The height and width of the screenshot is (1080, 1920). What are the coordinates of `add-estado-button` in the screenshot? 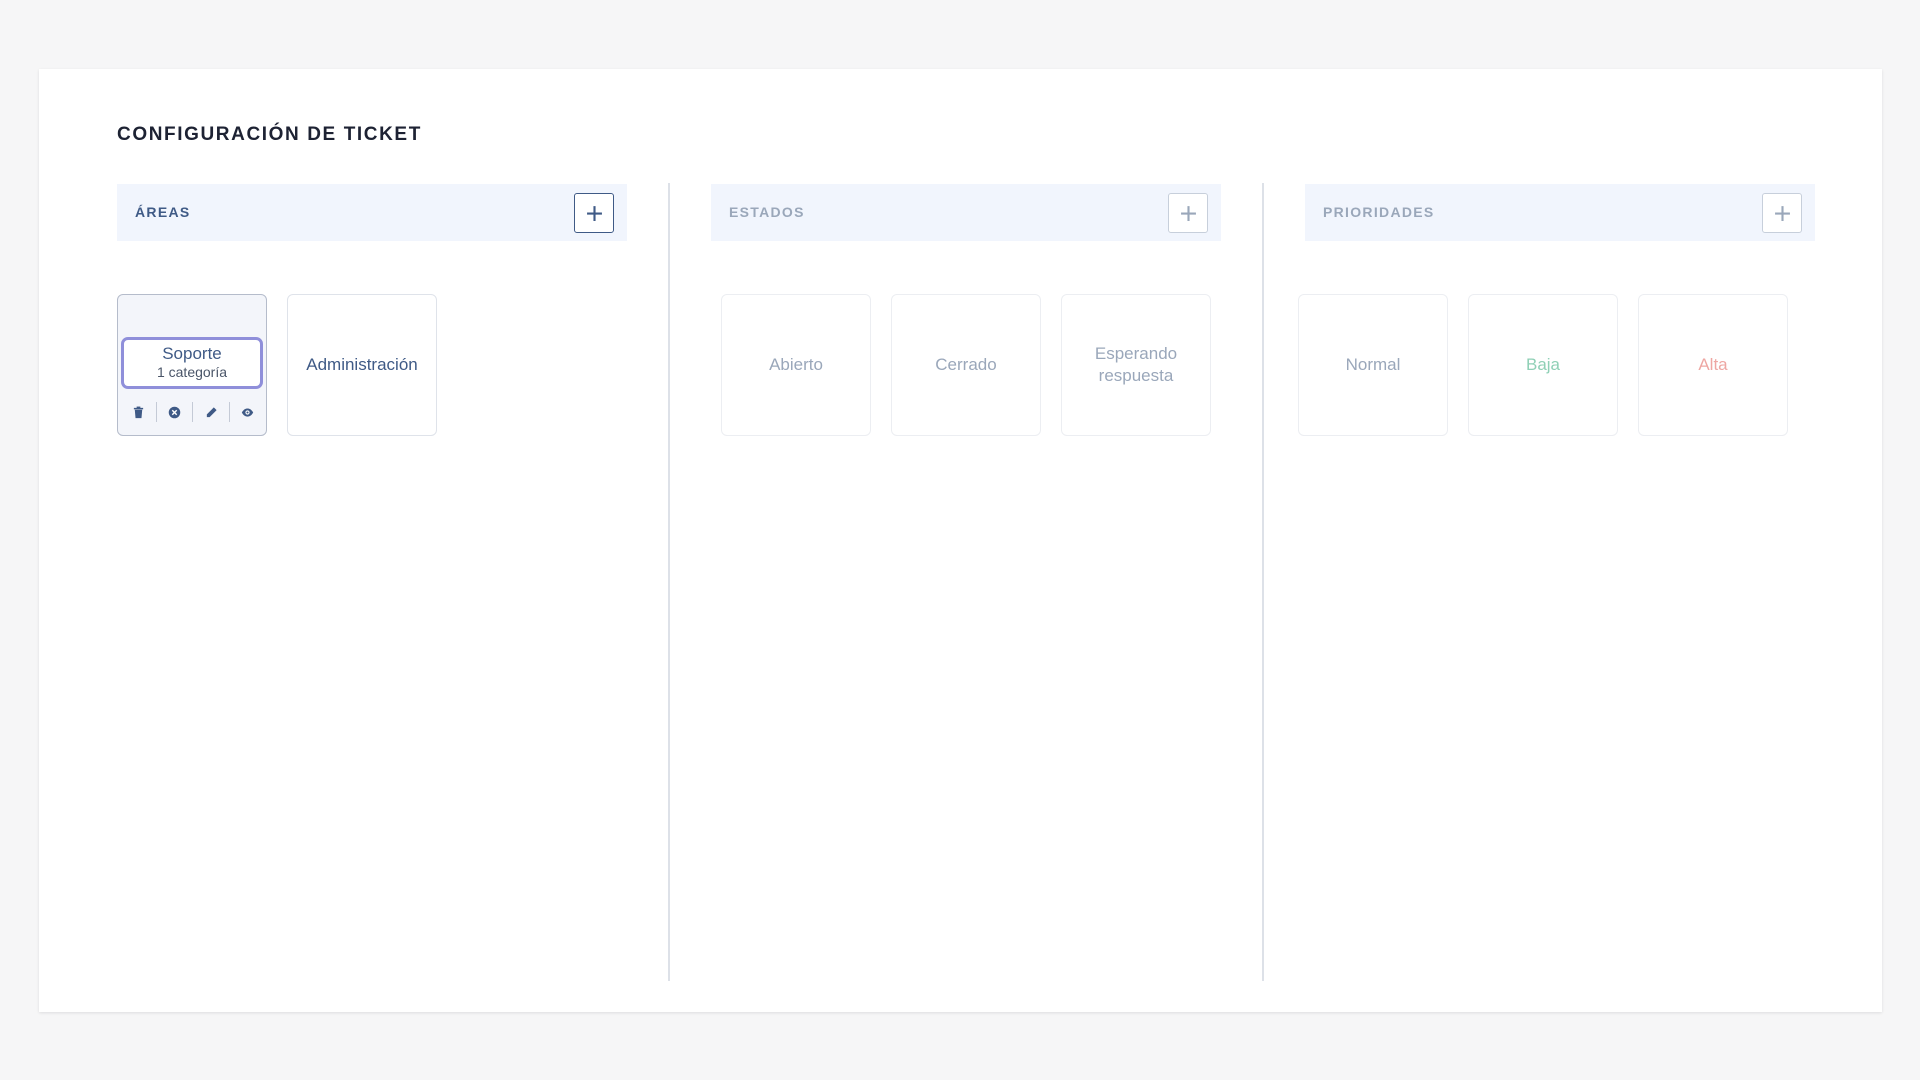 It's located at (1188, 213).